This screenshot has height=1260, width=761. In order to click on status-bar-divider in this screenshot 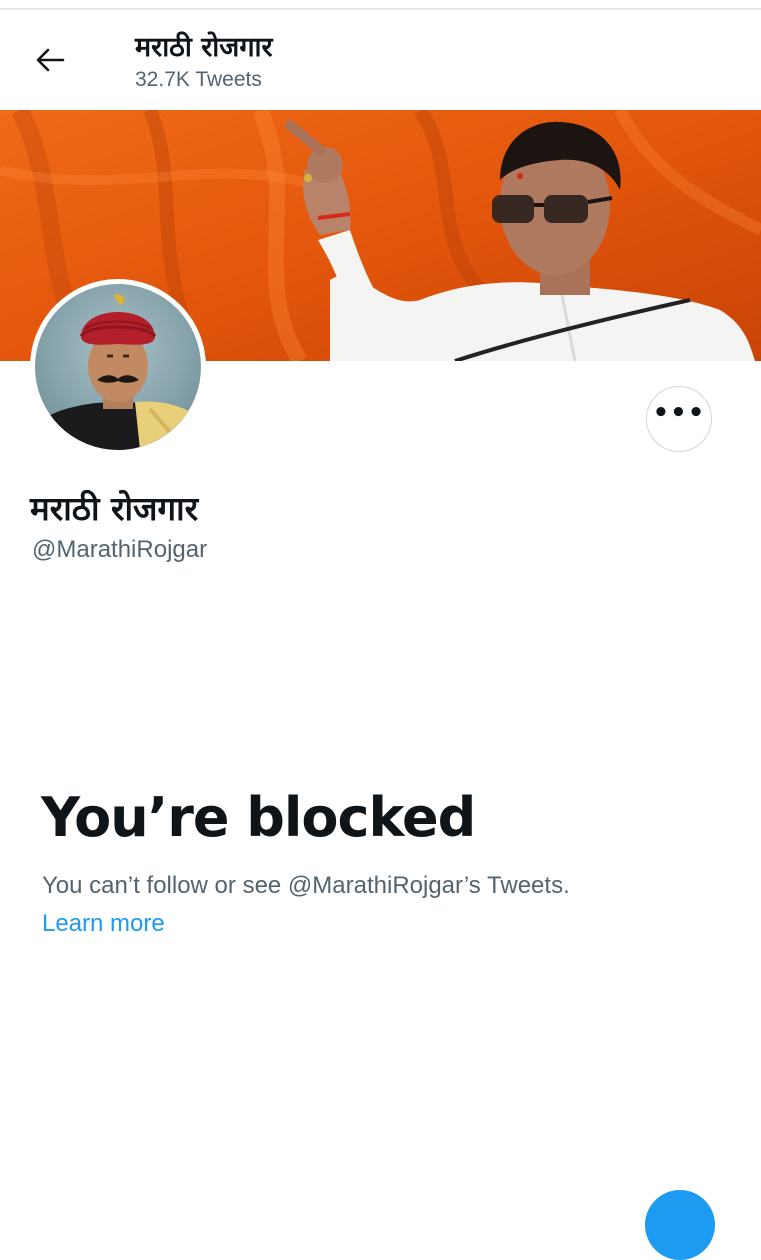, I will do `click(380, 5)`.